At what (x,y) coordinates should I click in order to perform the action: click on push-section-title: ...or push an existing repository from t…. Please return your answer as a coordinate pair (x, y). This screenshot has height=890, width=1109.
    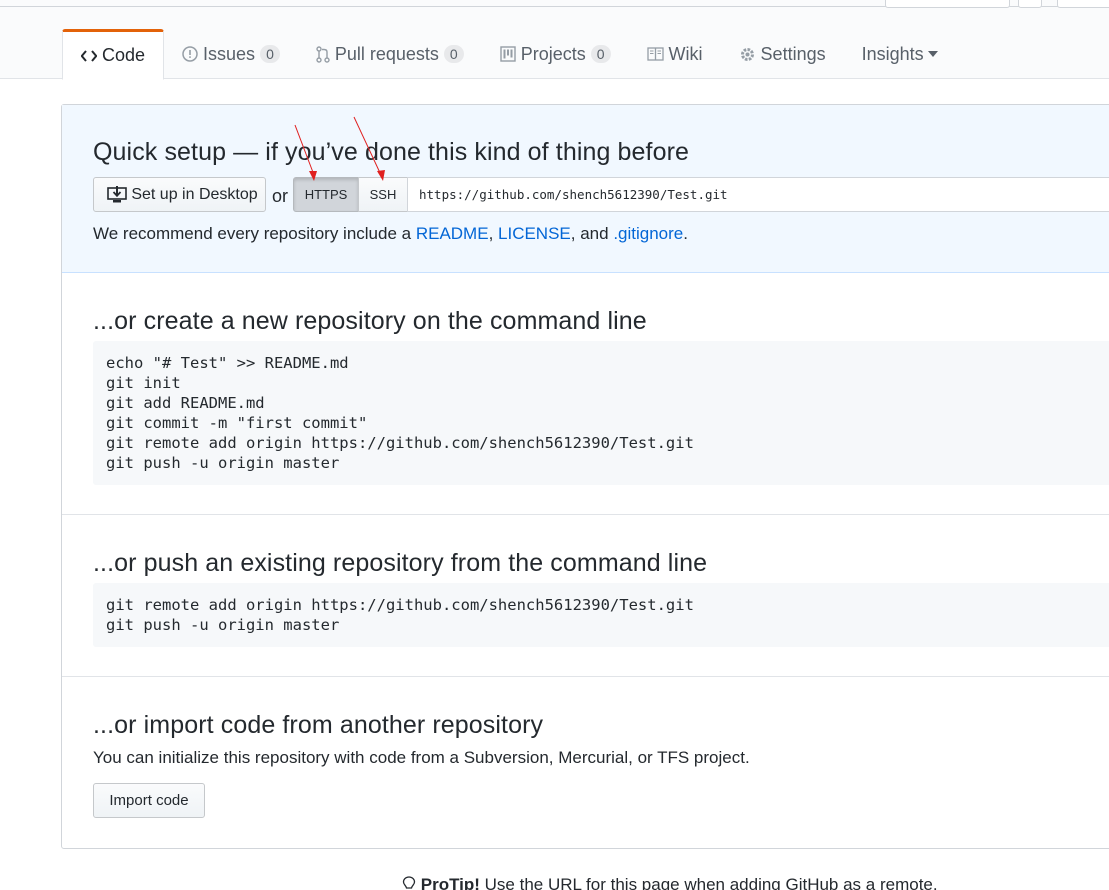
    Looking at the image, I should click on (400, 563).